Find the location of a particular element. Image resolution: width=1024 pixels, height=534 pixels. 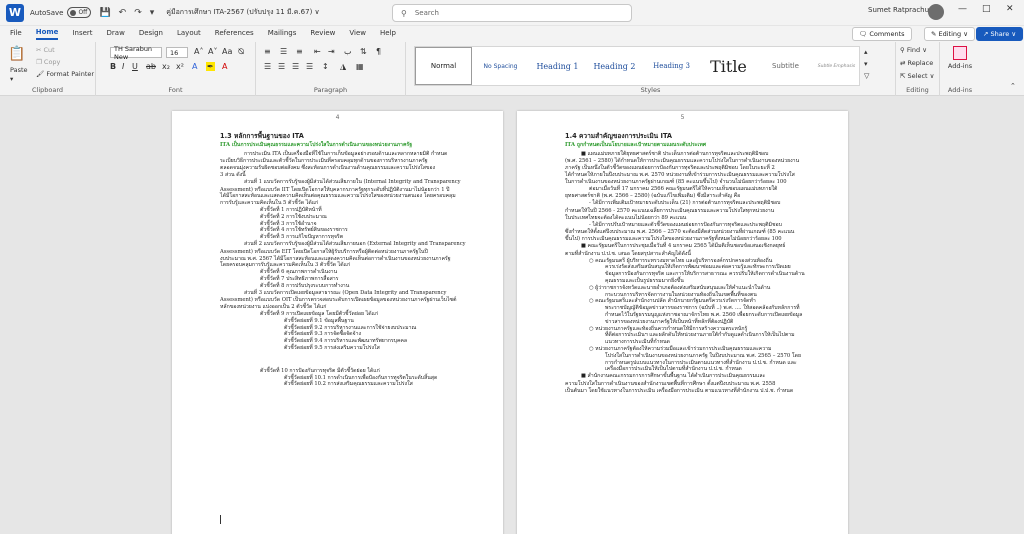

share-button: ↗ Share ∨ is located at coordinates (1000, 34).